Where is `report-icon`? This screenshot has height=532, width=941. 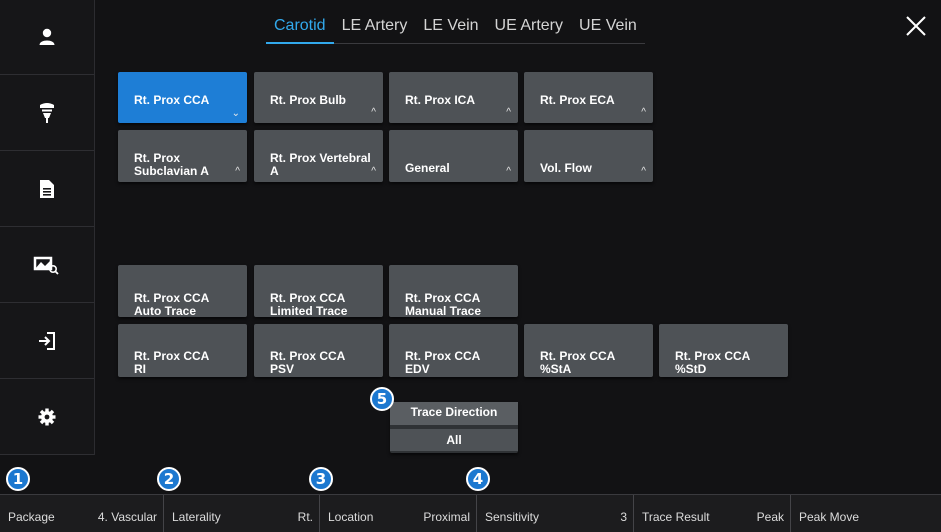
report-icon is located at coordinates (47, 189).